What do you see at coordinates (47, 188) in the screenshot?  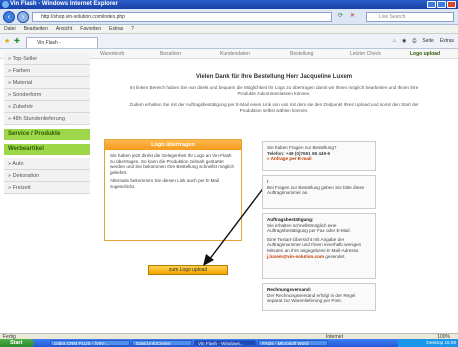 I see `sidebar-item-freizeit: » Freizeit` at bounding box center [47, 188].